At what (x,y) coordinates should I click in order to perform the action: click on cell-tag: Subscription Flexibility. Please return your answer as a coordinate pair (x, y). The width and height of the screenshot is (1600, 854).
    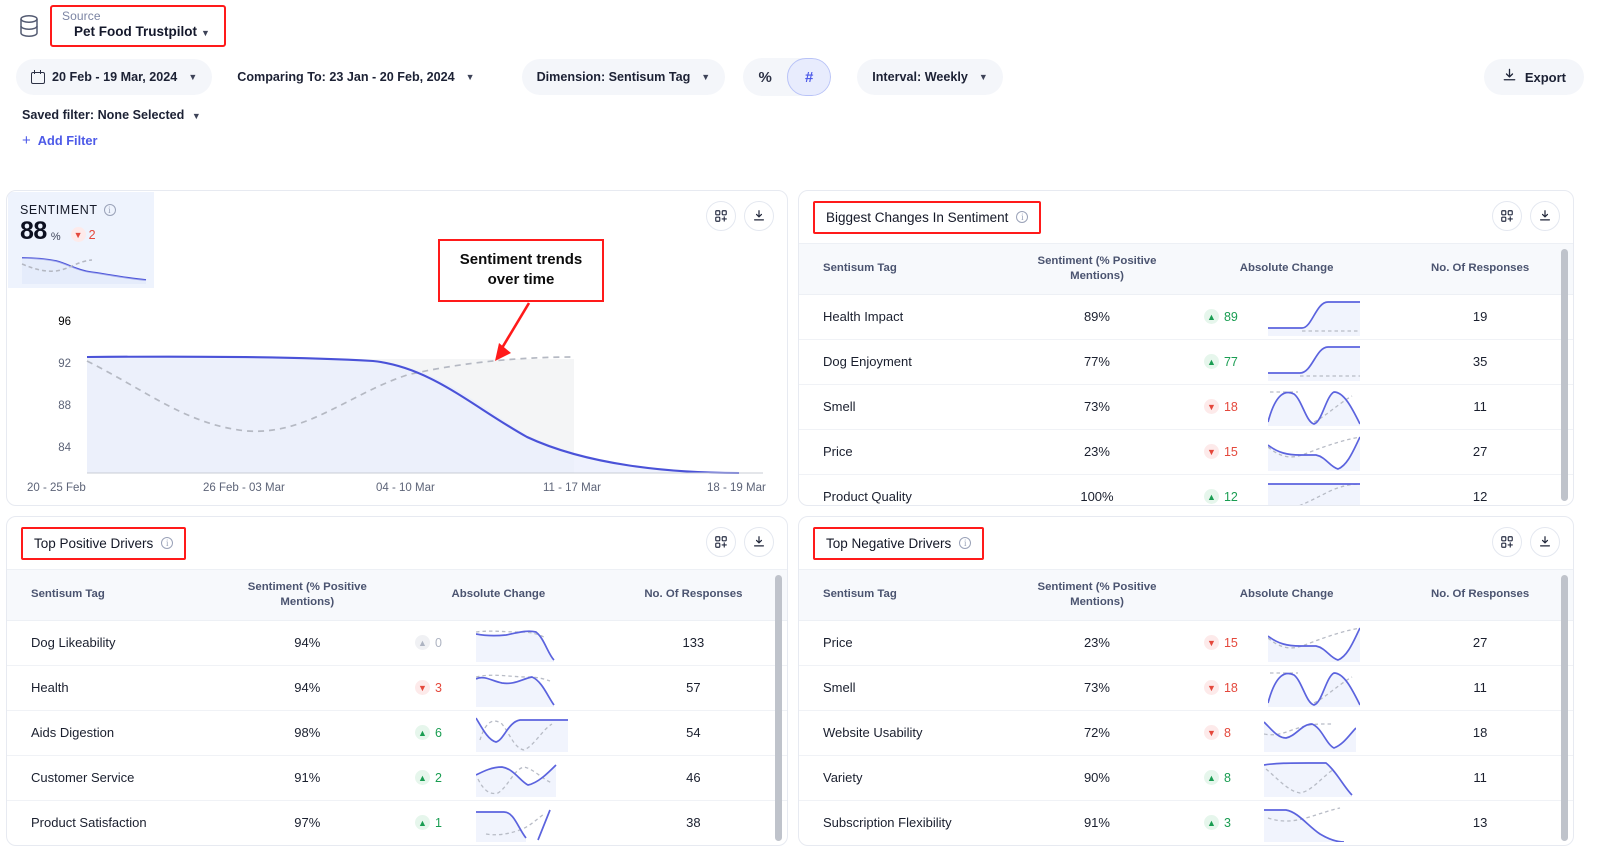
    Looking at the image, I should click on (903, 822).